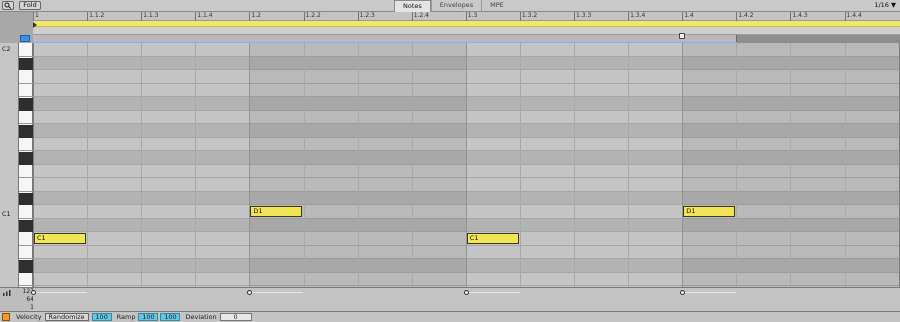 The image size is (900, 322). Describe the element at coordinates (37, 15) in the screenshot. I see `ruler-label: 1` at that location.